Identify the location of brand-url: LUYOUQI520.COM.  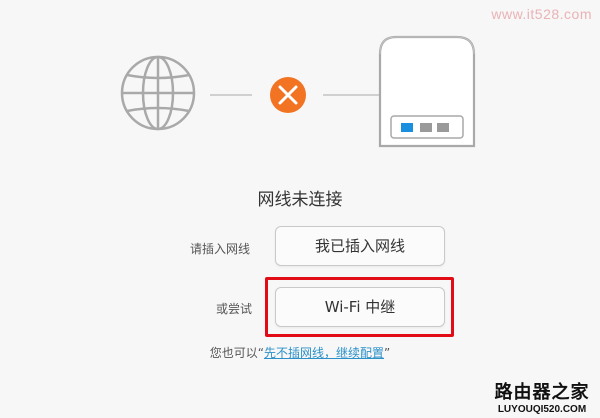
(542, 409).